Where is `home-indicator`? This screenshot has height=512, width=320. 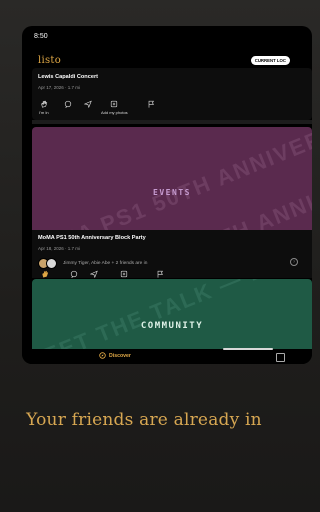
home-indicator is located at coordinates (248, 349).